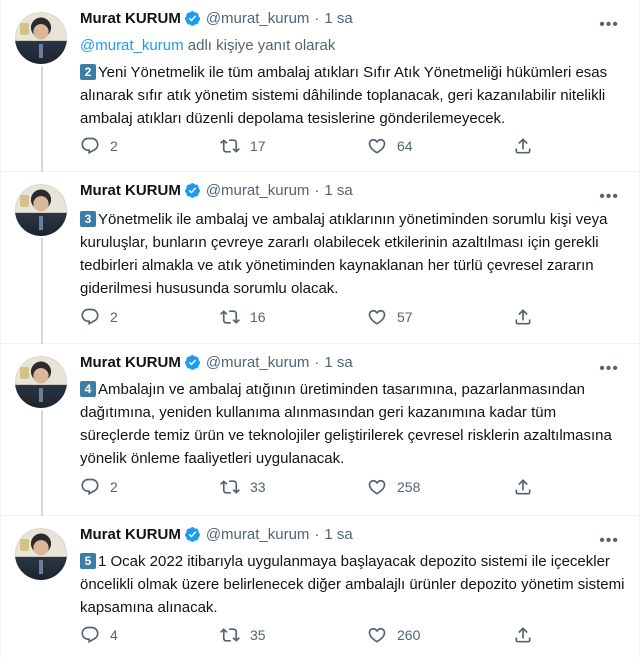 The height and width of the screenshot is (657, 640). Describe the element at coordinates (258, 317) in the screenshot. I see `retweet-count: 16` at that location.